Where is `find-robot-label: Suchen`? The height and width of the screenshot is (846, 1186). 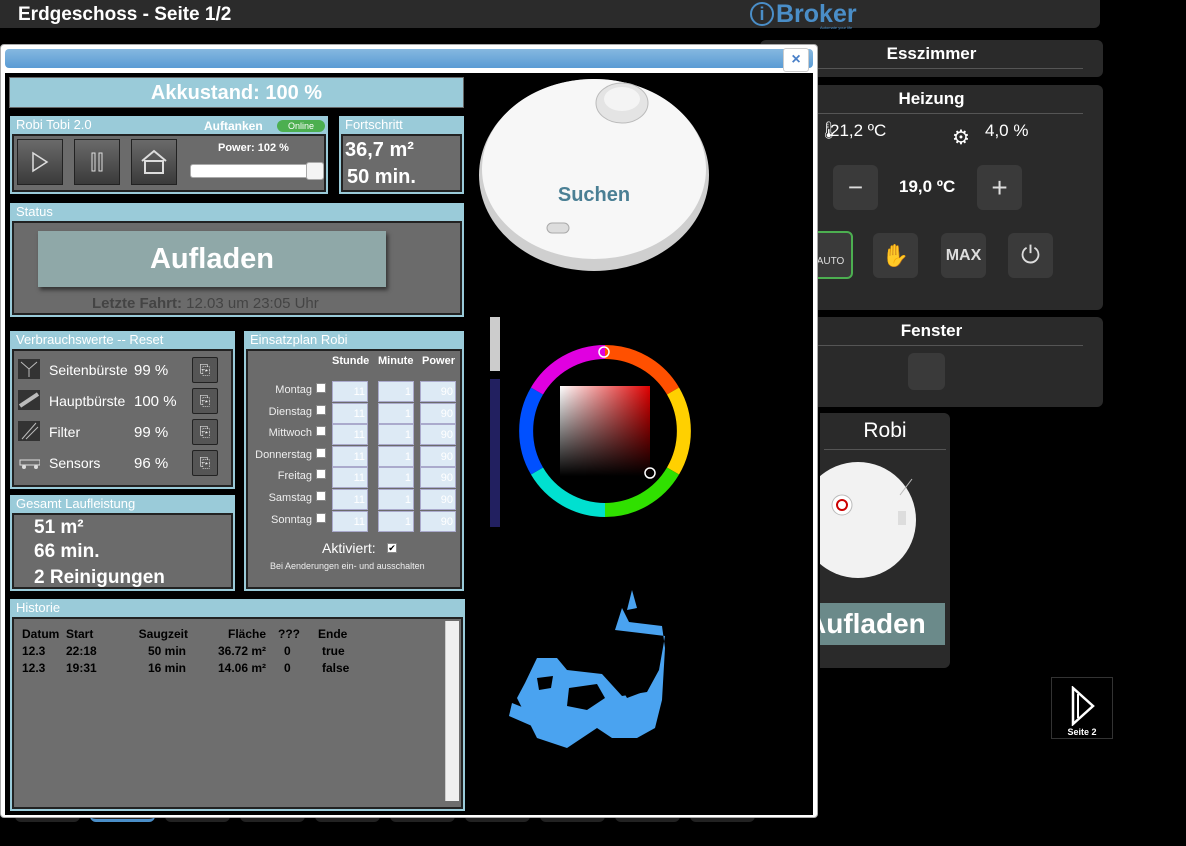 find-robot-label: Suchen is located at coordinates (594, 195).